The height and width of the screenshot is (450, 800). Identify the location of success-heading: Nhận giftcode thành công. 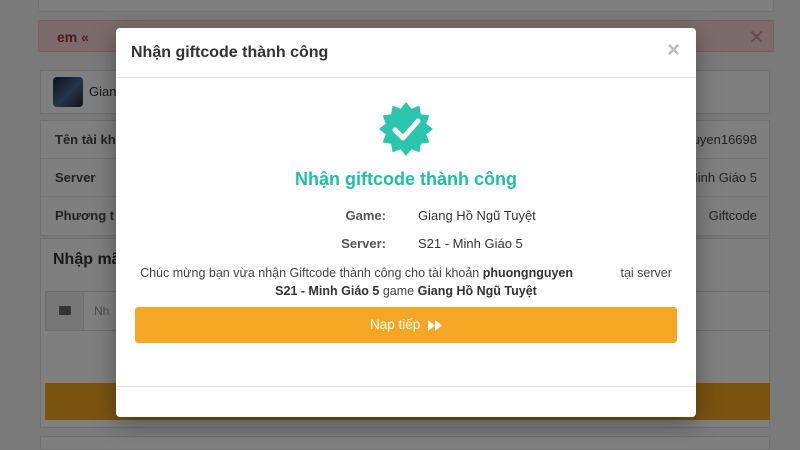
(406, 179).